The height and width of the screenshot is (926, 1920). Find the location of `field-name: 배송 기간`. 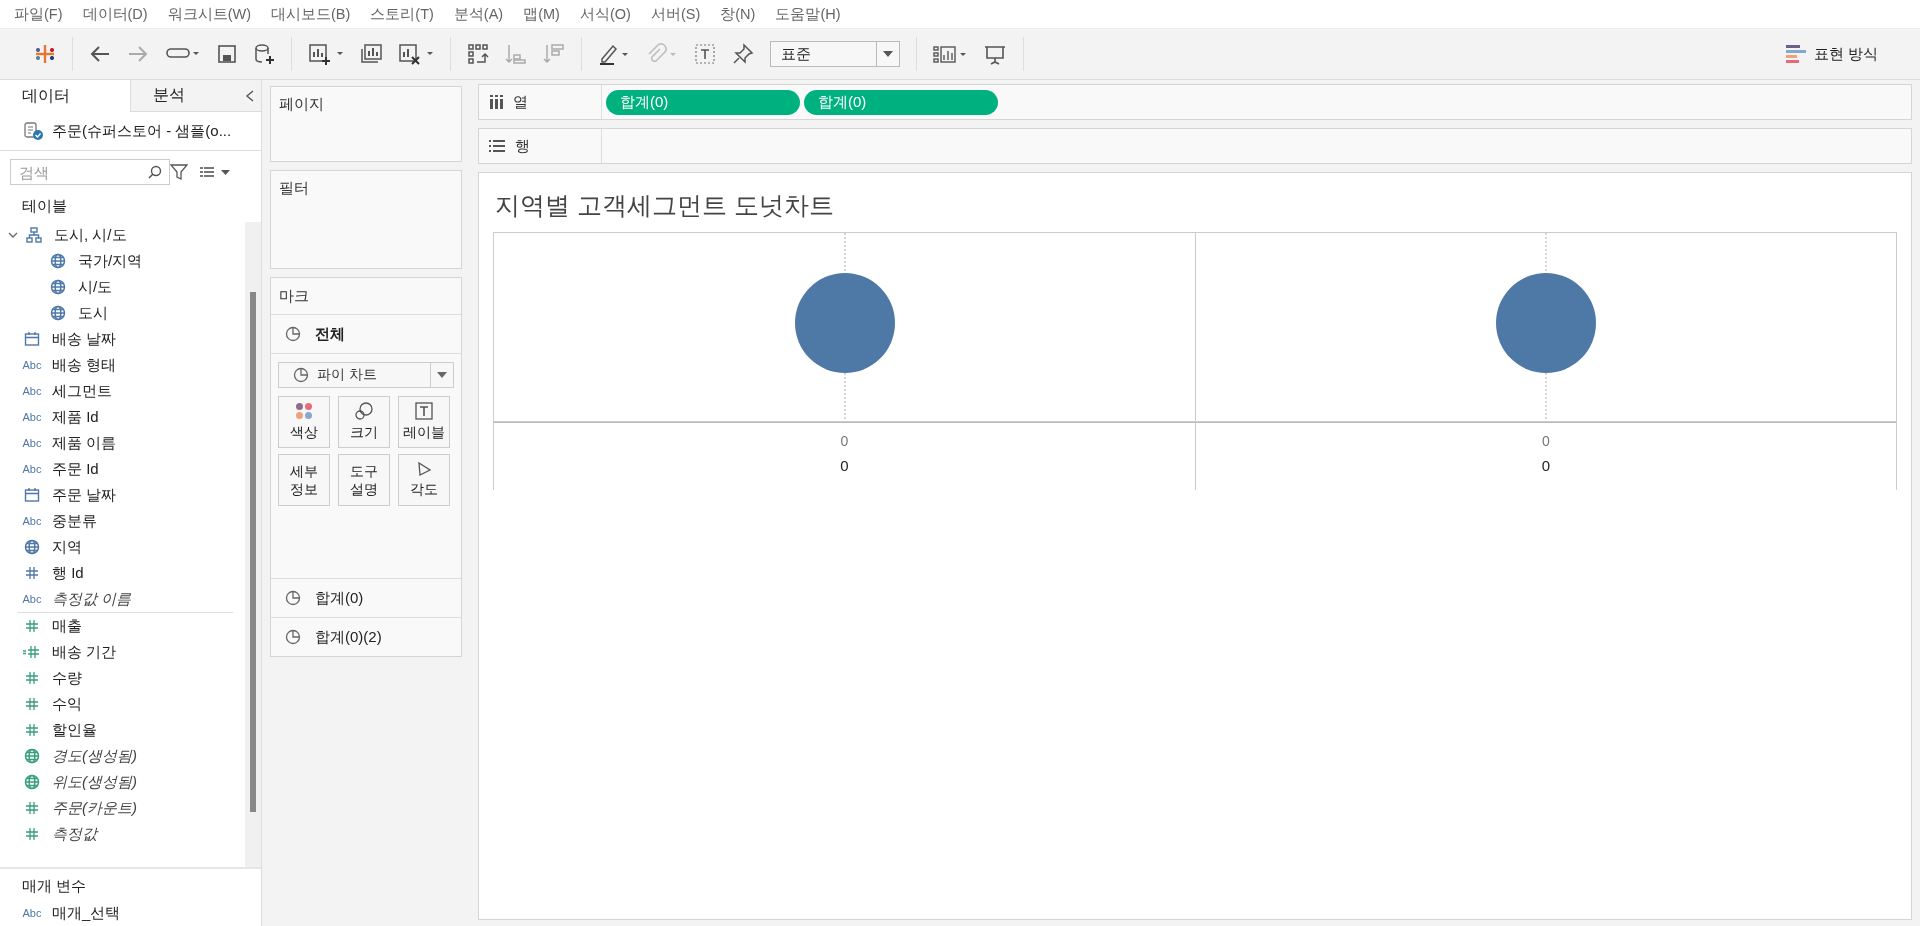

field-name: 배송 기간 is located at coordinates (84, 652).